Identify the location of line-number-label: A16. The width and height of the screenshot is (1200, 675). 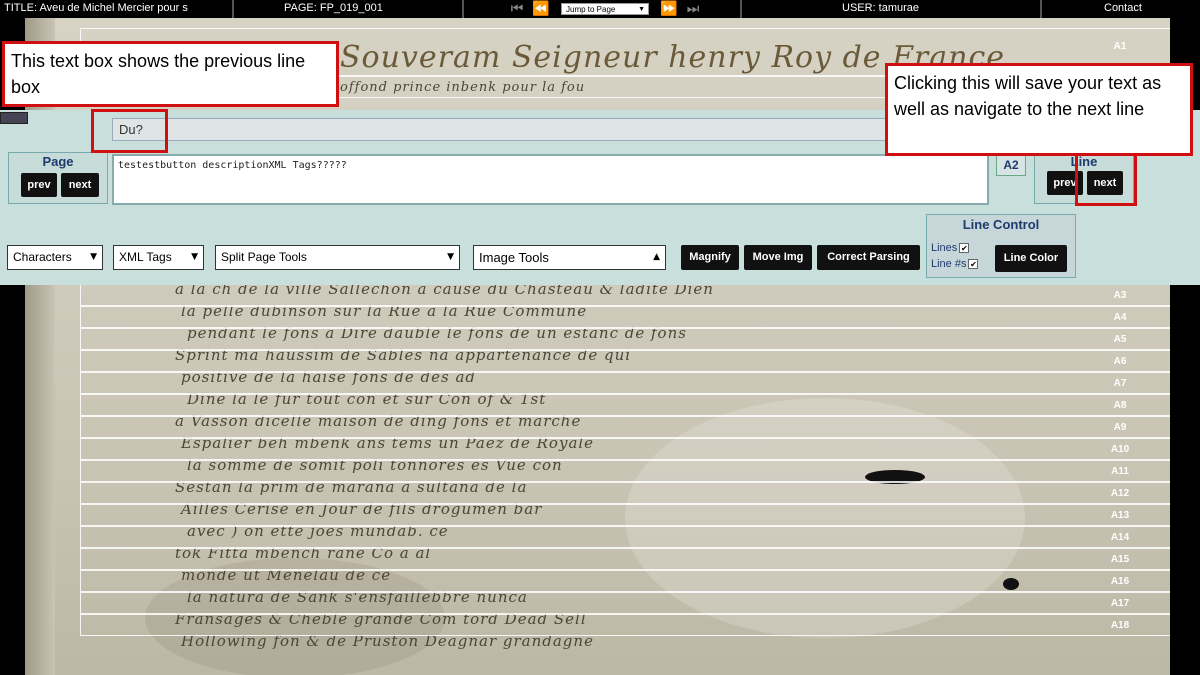
(1120, 581).